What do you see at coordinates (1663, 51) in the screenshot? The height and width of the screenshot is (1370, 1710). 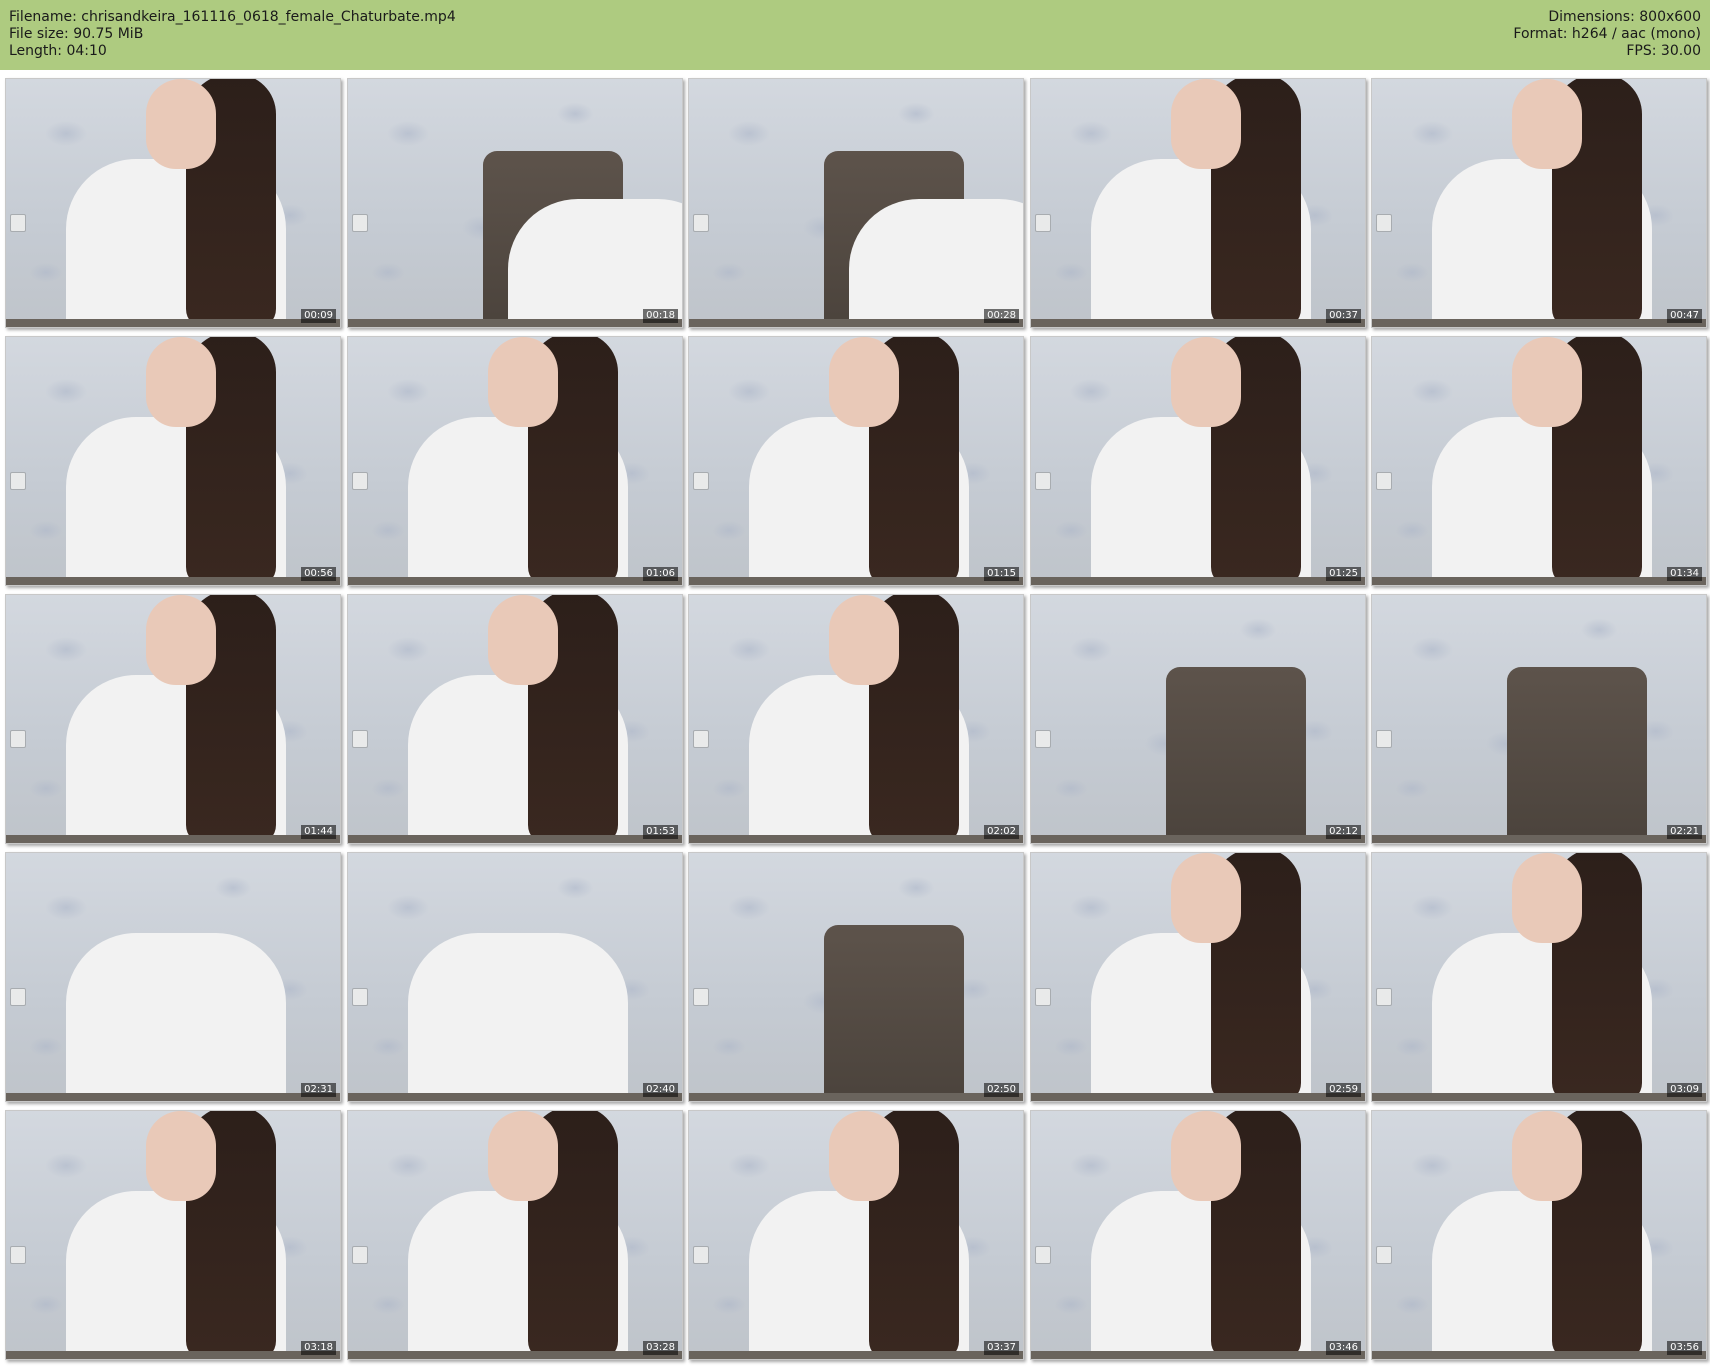 I see `fps-text: FPS: 30.00` at bounding box center [1663, 51].